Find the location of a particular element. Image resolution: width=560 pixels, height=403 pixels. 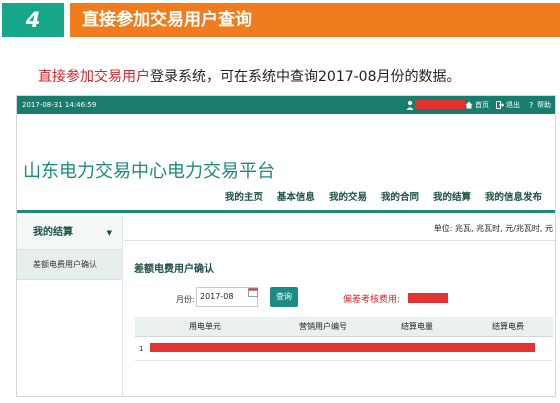

intro-highlight: 直接参加交易用户 is located at coordinates (94, 77).